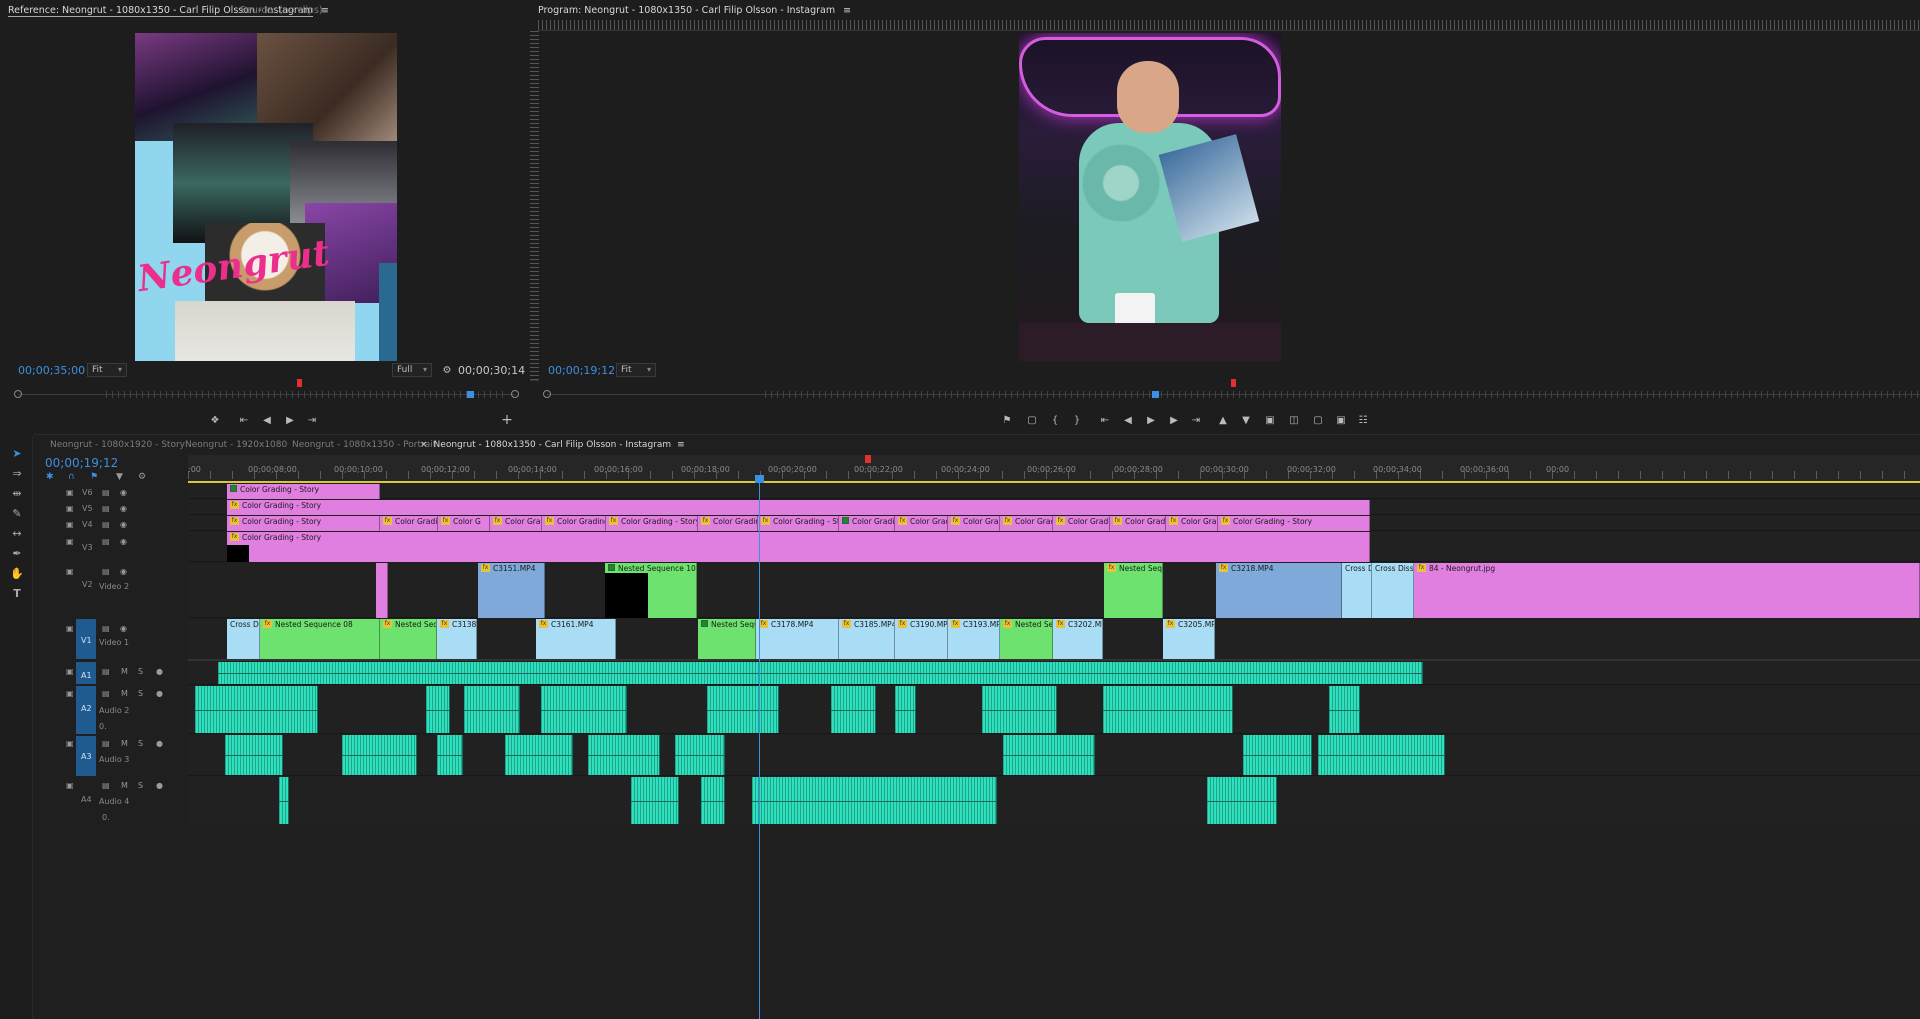  Describe the element at coordinates (867, 639) in the screenshot. I see `clip-video: fx C3185.MP4` at that location.